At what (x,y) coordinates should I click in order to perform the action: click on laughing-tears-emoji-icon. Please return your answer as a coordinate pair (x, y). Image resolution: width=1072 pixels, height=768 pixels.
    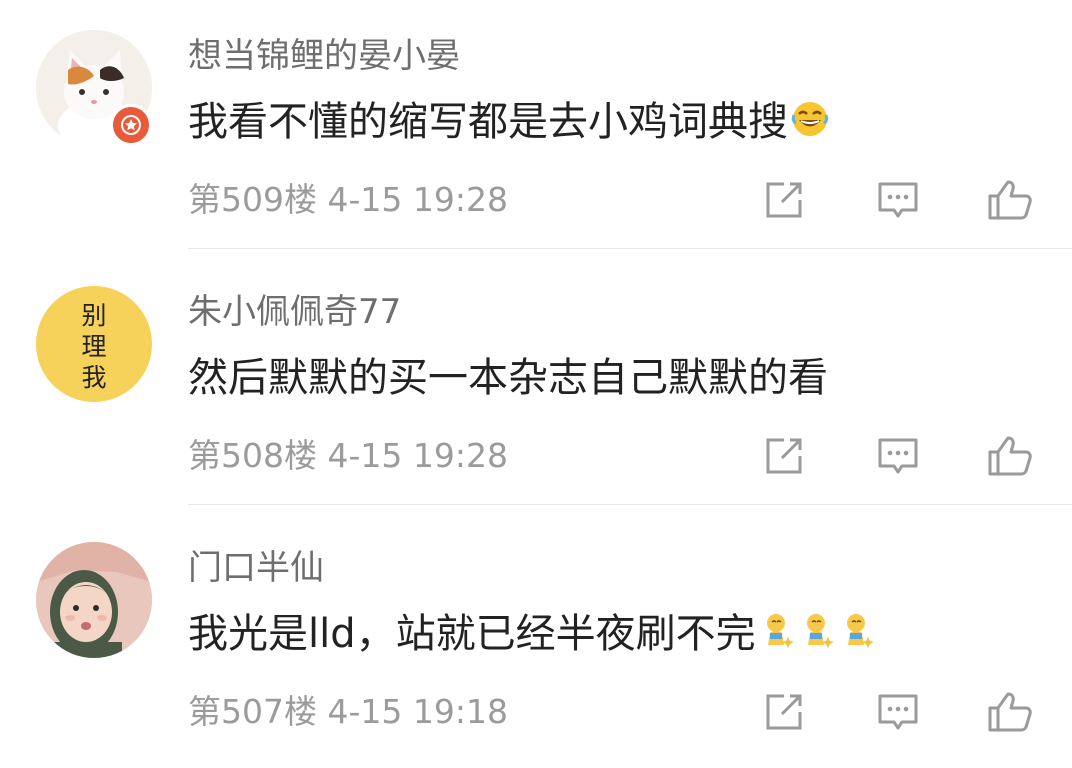
    Looking at the image, I should click on (810, 124).